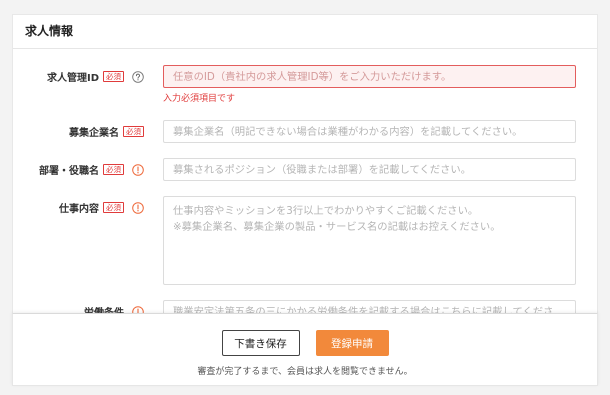 This screenshot has height=395, width=610. I want to click on submit-application-button: 登録申請, so click(352, 343).